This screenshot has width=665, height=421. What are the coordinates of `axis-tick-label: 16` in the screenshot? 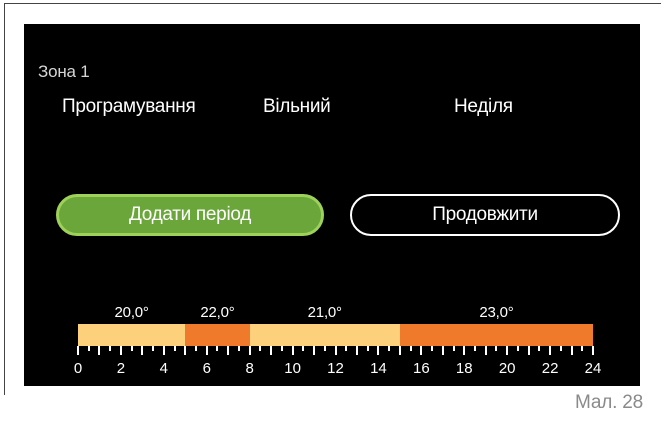 It's located at (421, 368).